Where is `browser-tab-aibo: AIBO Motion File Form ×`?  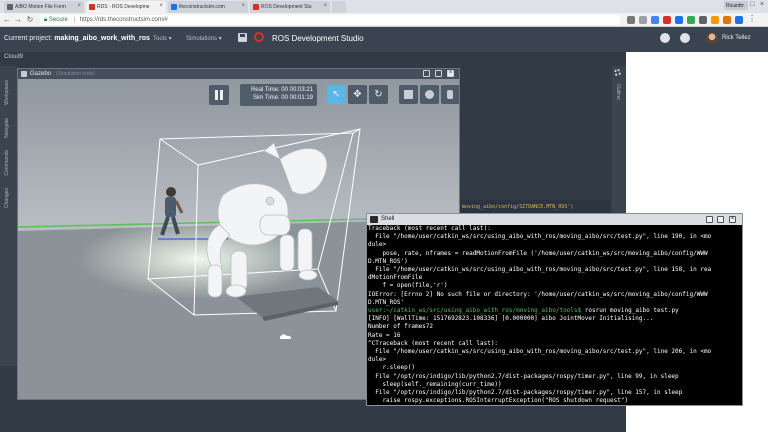
browser-tab-aibo: AIBO Motion File Form × is located at coordinates (44, 7).